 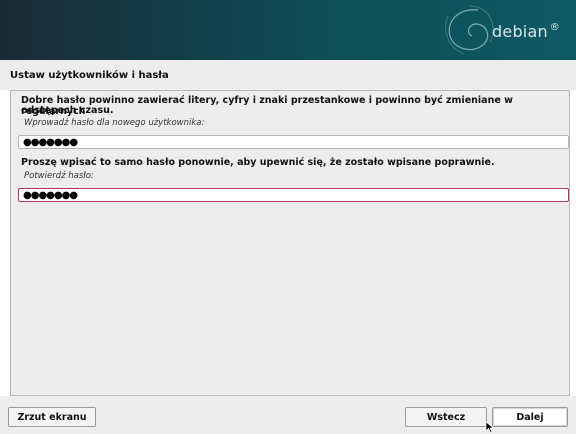 What do you see at coordinates (59, 176) in the screenshot?
I see `confirm-password-label: Potwierdź hasło:` at bounding box center [59, 176].